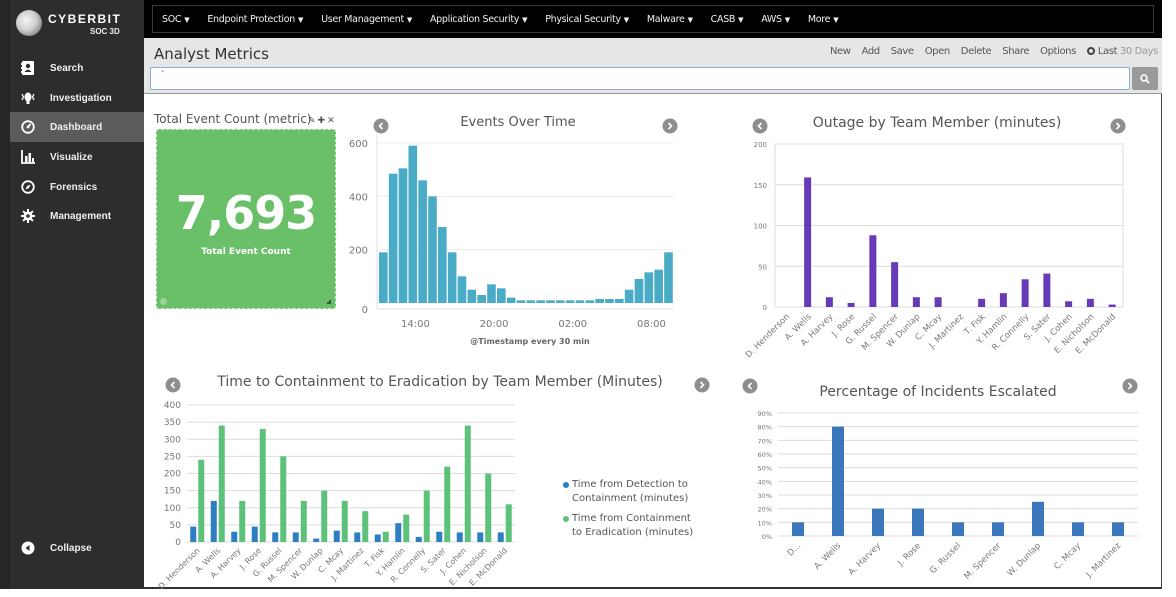  I want to click on new-button: New, so click(840, 51).